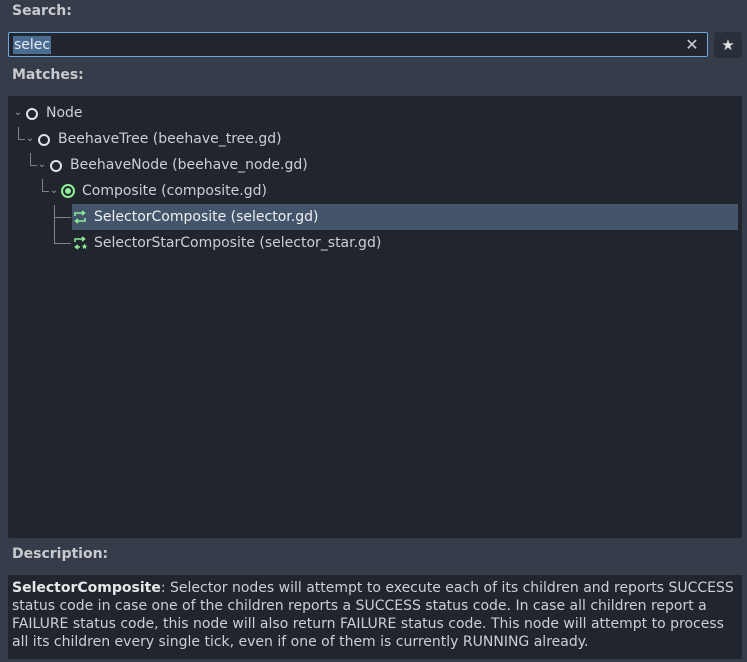 This screenshot has width=747, height=662. I want to click on tree-item-label: BeehaveNode (beehave_node.gd), so click(189, 165).